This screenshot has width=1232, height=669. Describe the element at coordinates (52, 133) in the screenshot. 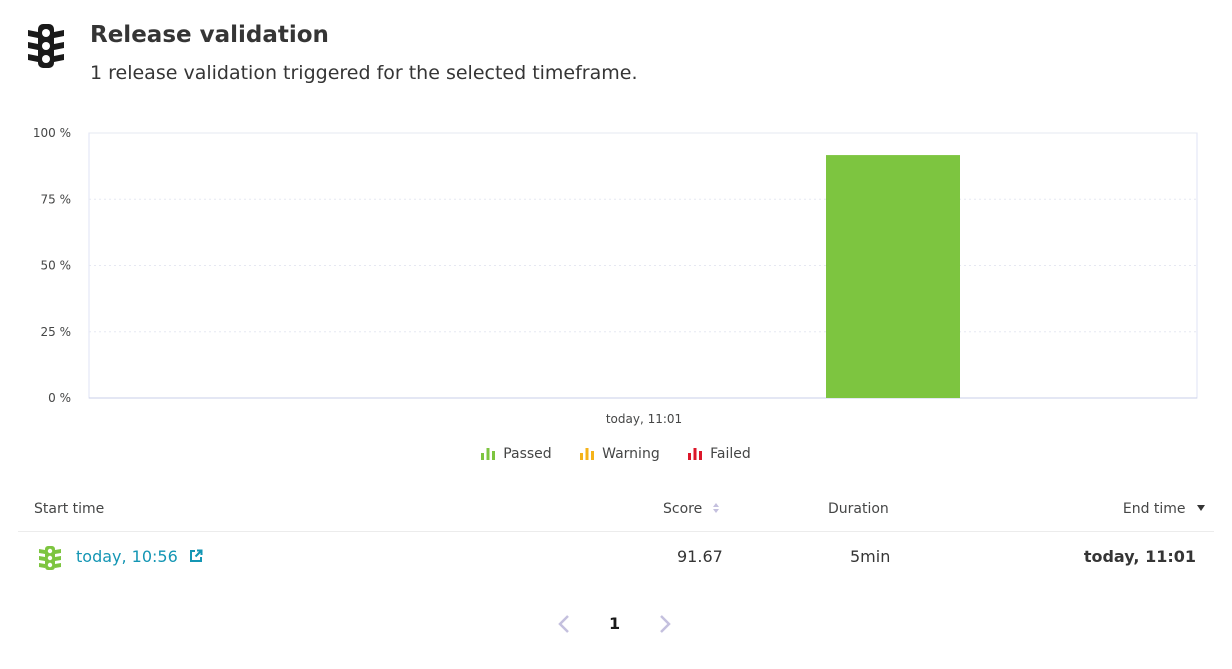

I see `y-tick-label: 100 %` at that location.